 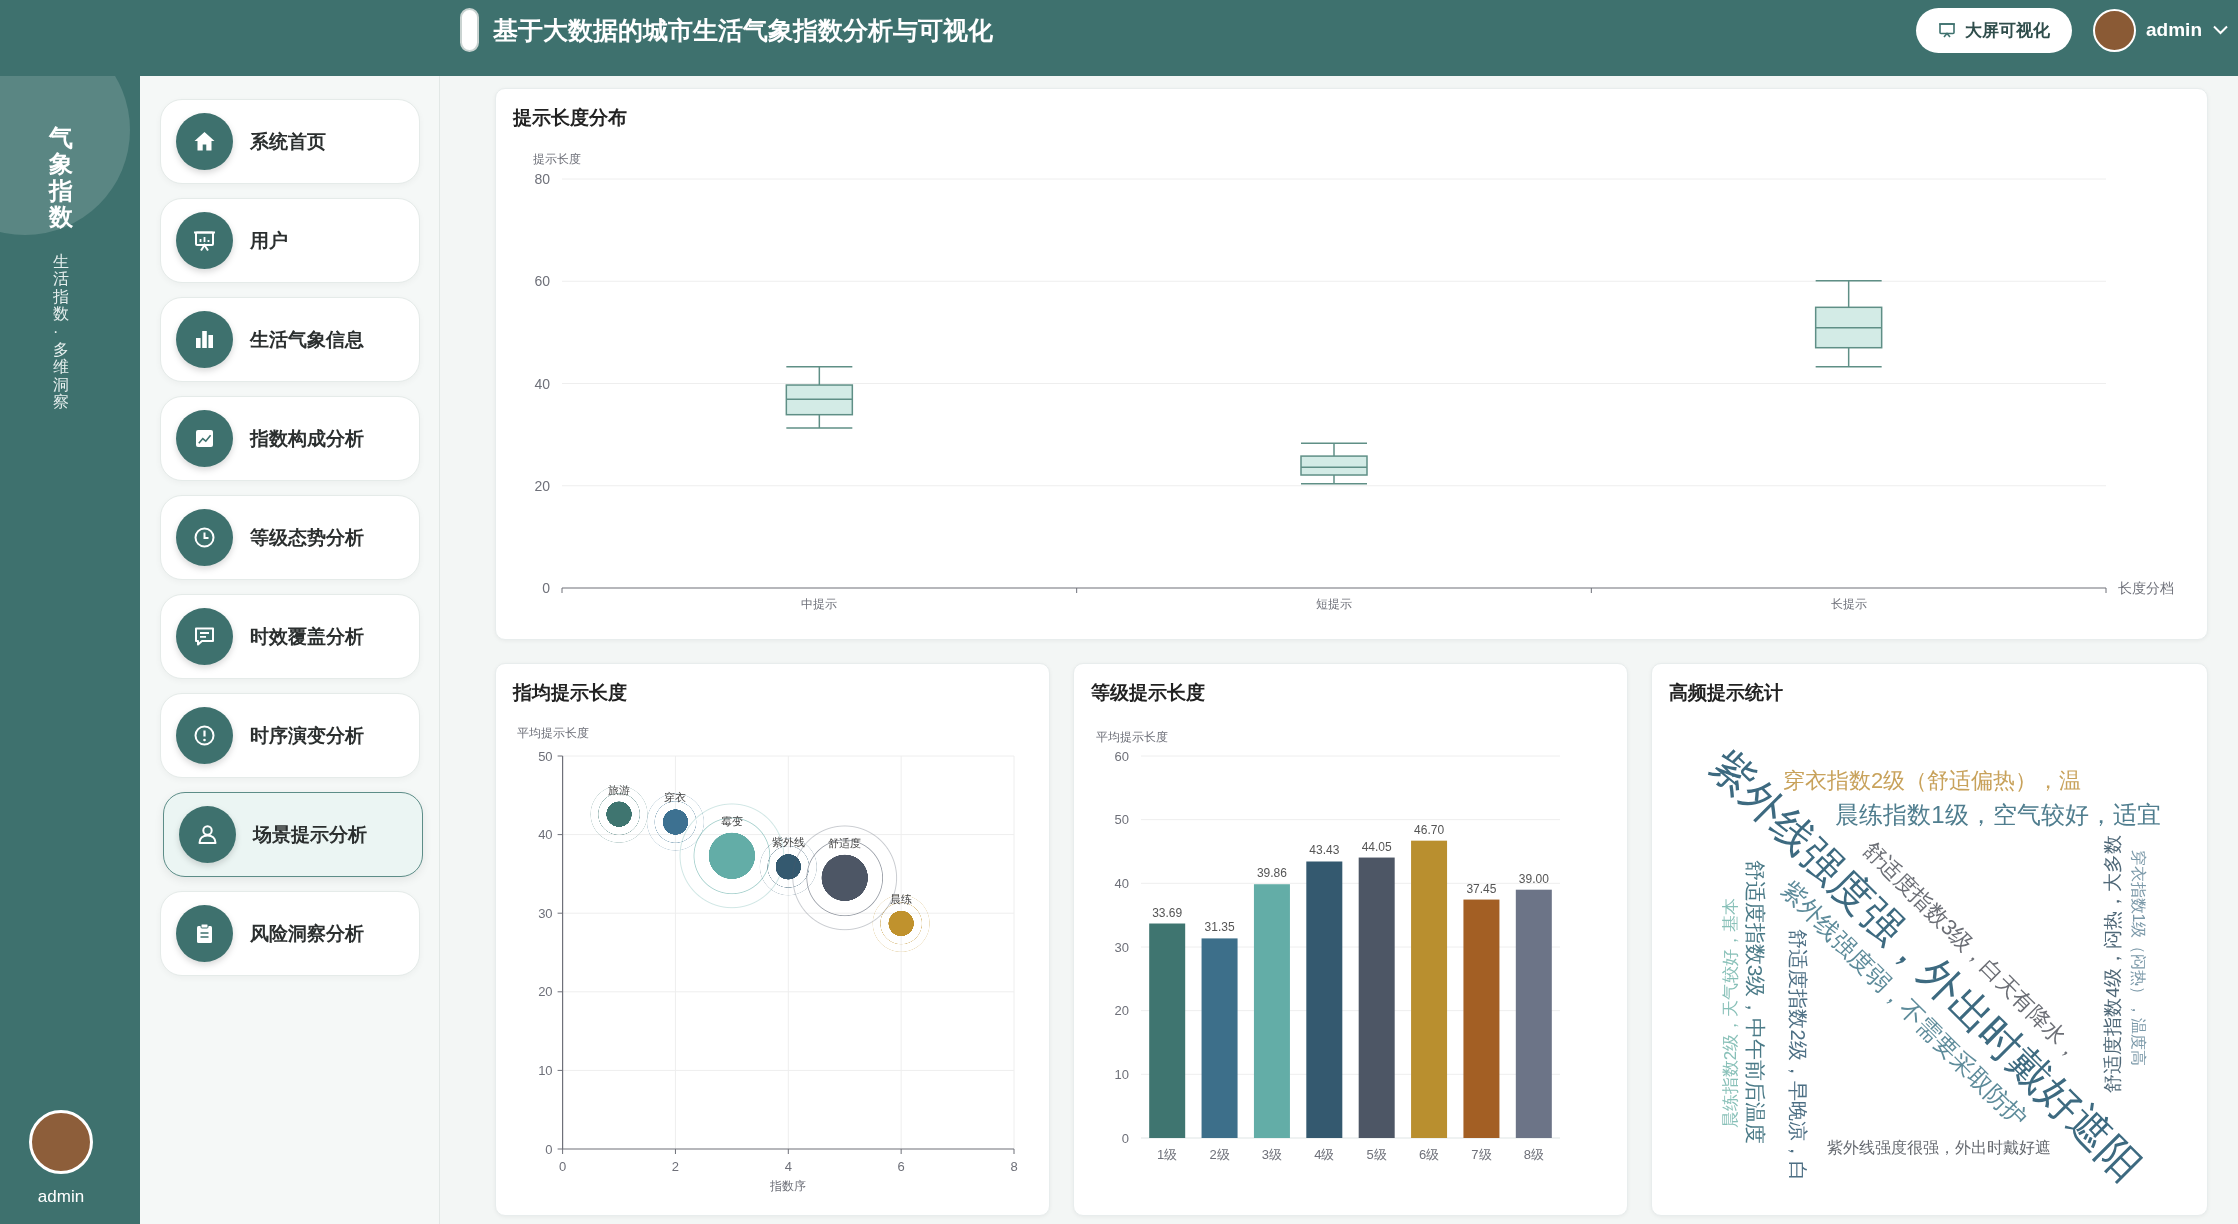 What do you see at coordinates (1481, 1154) in the screenshot?
I see `category-label: 7级` at bounding box center [1481, 1154].